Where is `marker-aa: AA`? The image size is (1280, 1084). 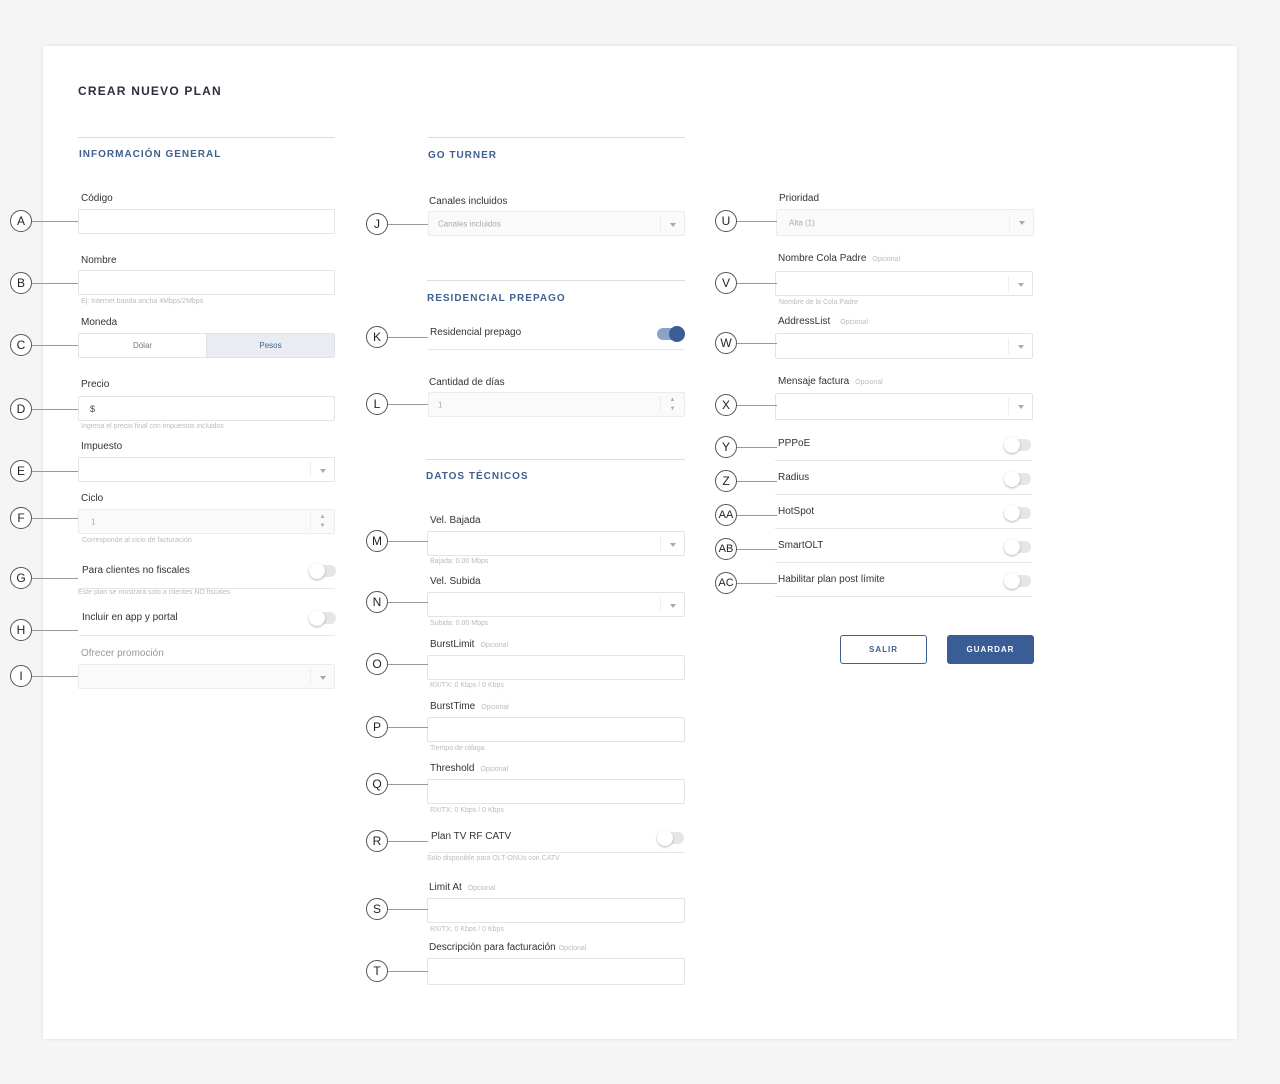
marker-aa: AA is located at coordinates (726, 515).